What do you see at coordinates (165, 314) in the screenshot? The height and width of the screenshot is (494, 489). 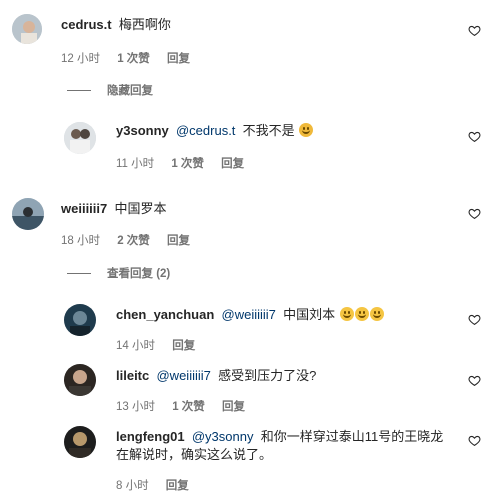 I see `username: chen_yanchuan` at bounding box center [165, 314].